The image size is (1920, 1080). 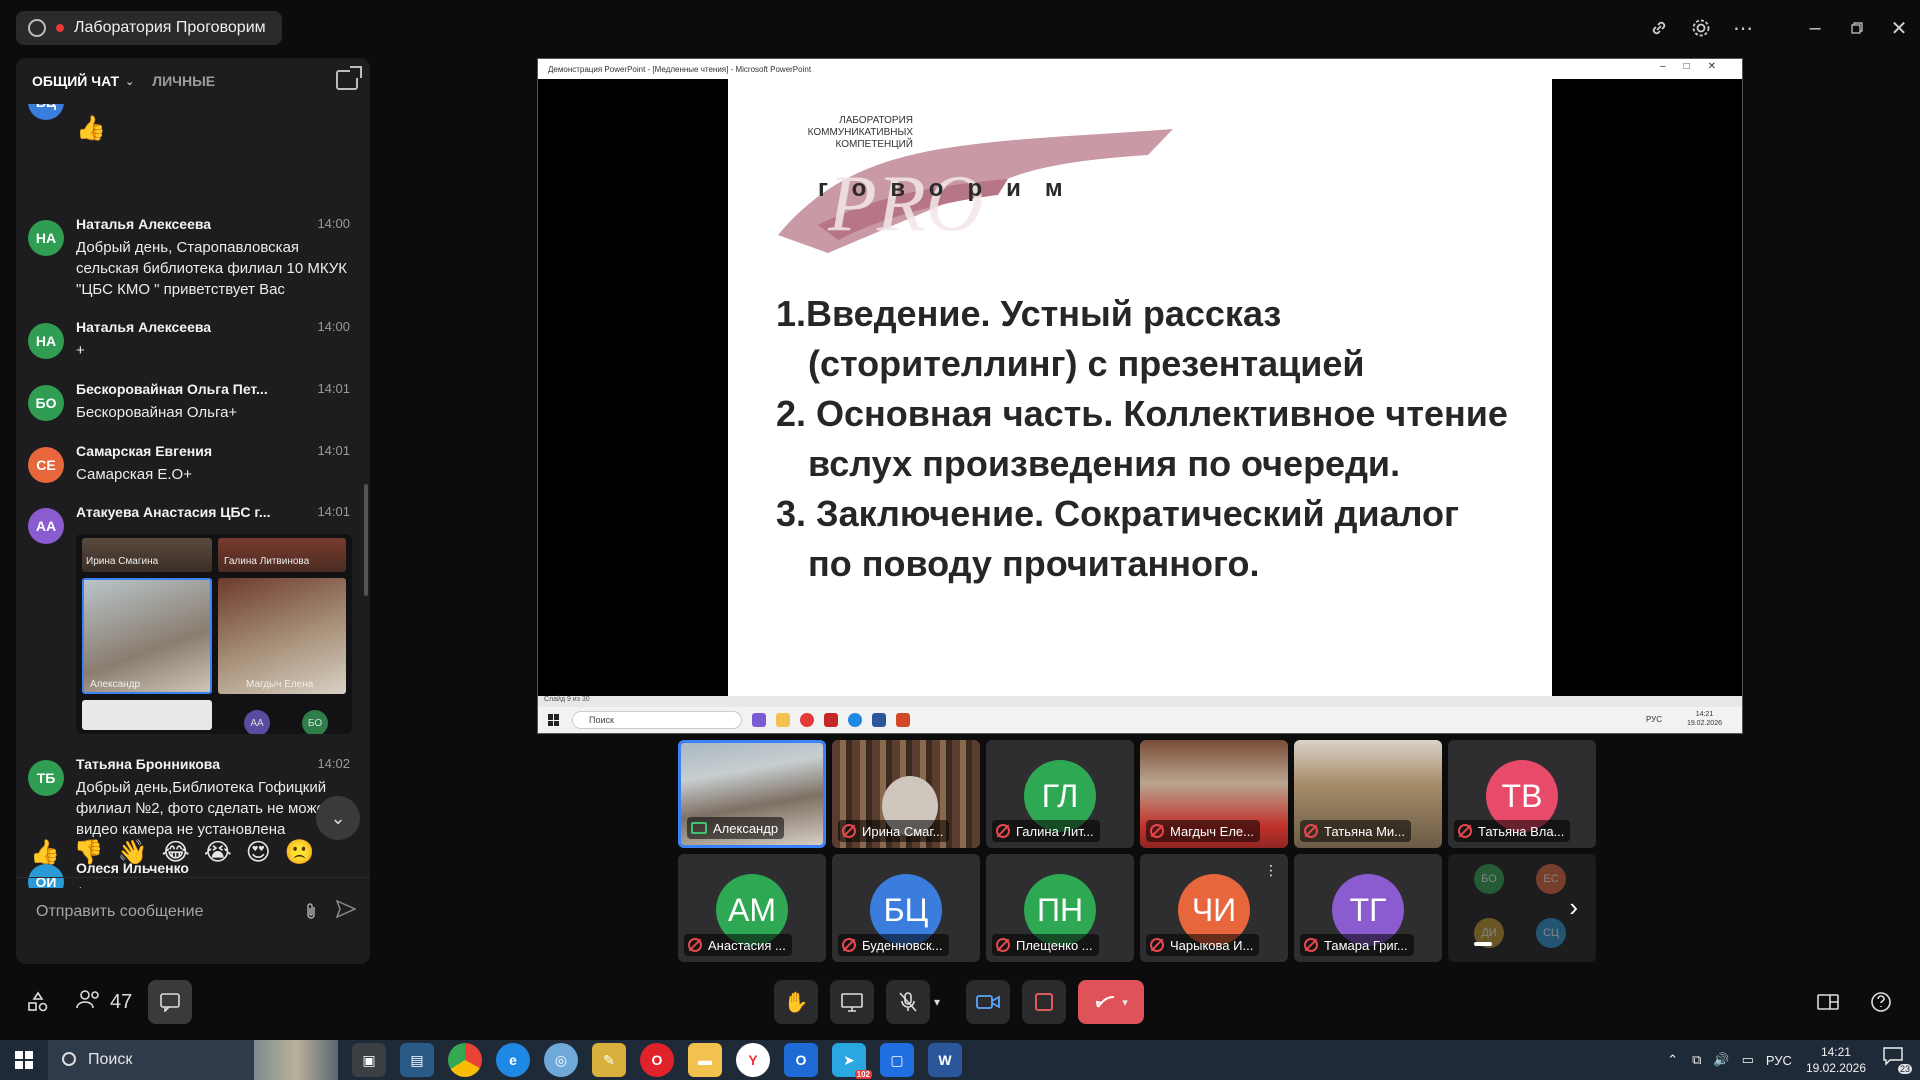 I want to click on emoji-laugh: 😂, so click(x=176, y=852).